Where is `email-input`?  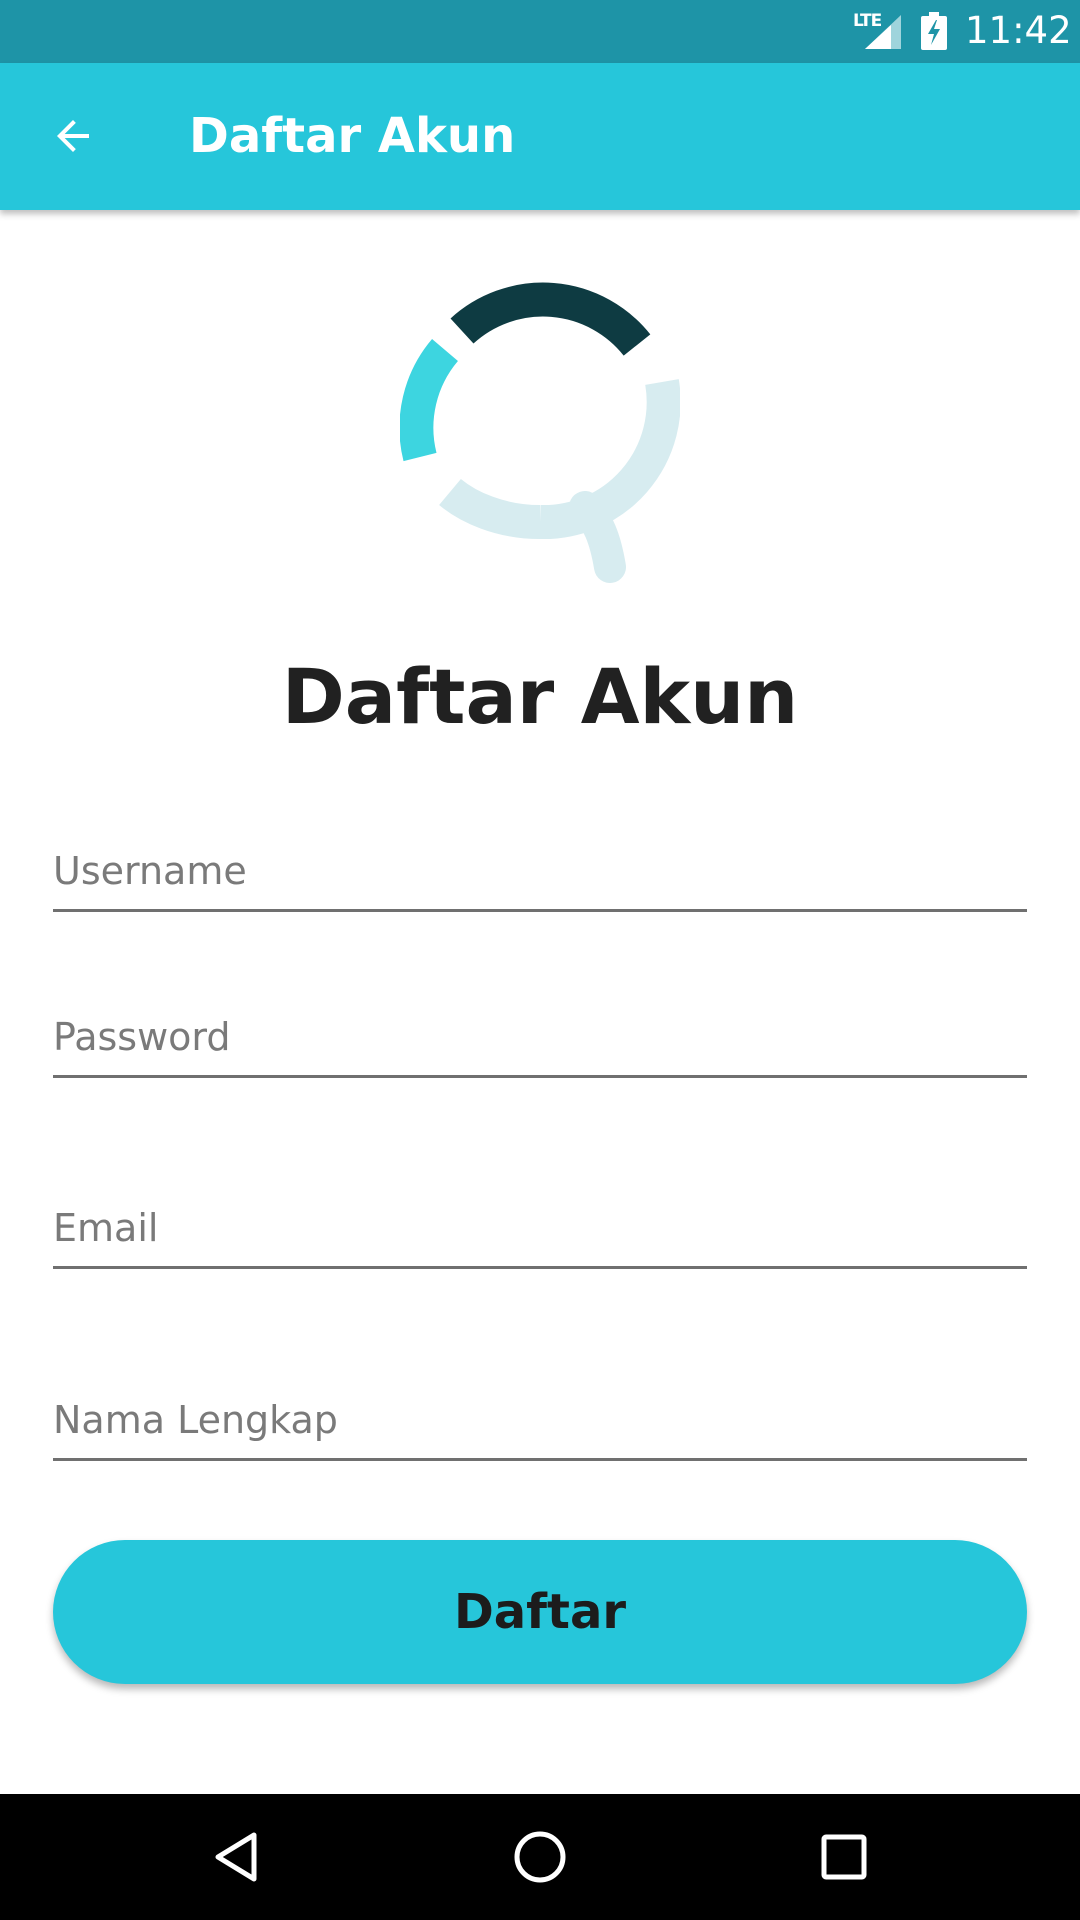 email-input is located at coordinates (540, 1227).